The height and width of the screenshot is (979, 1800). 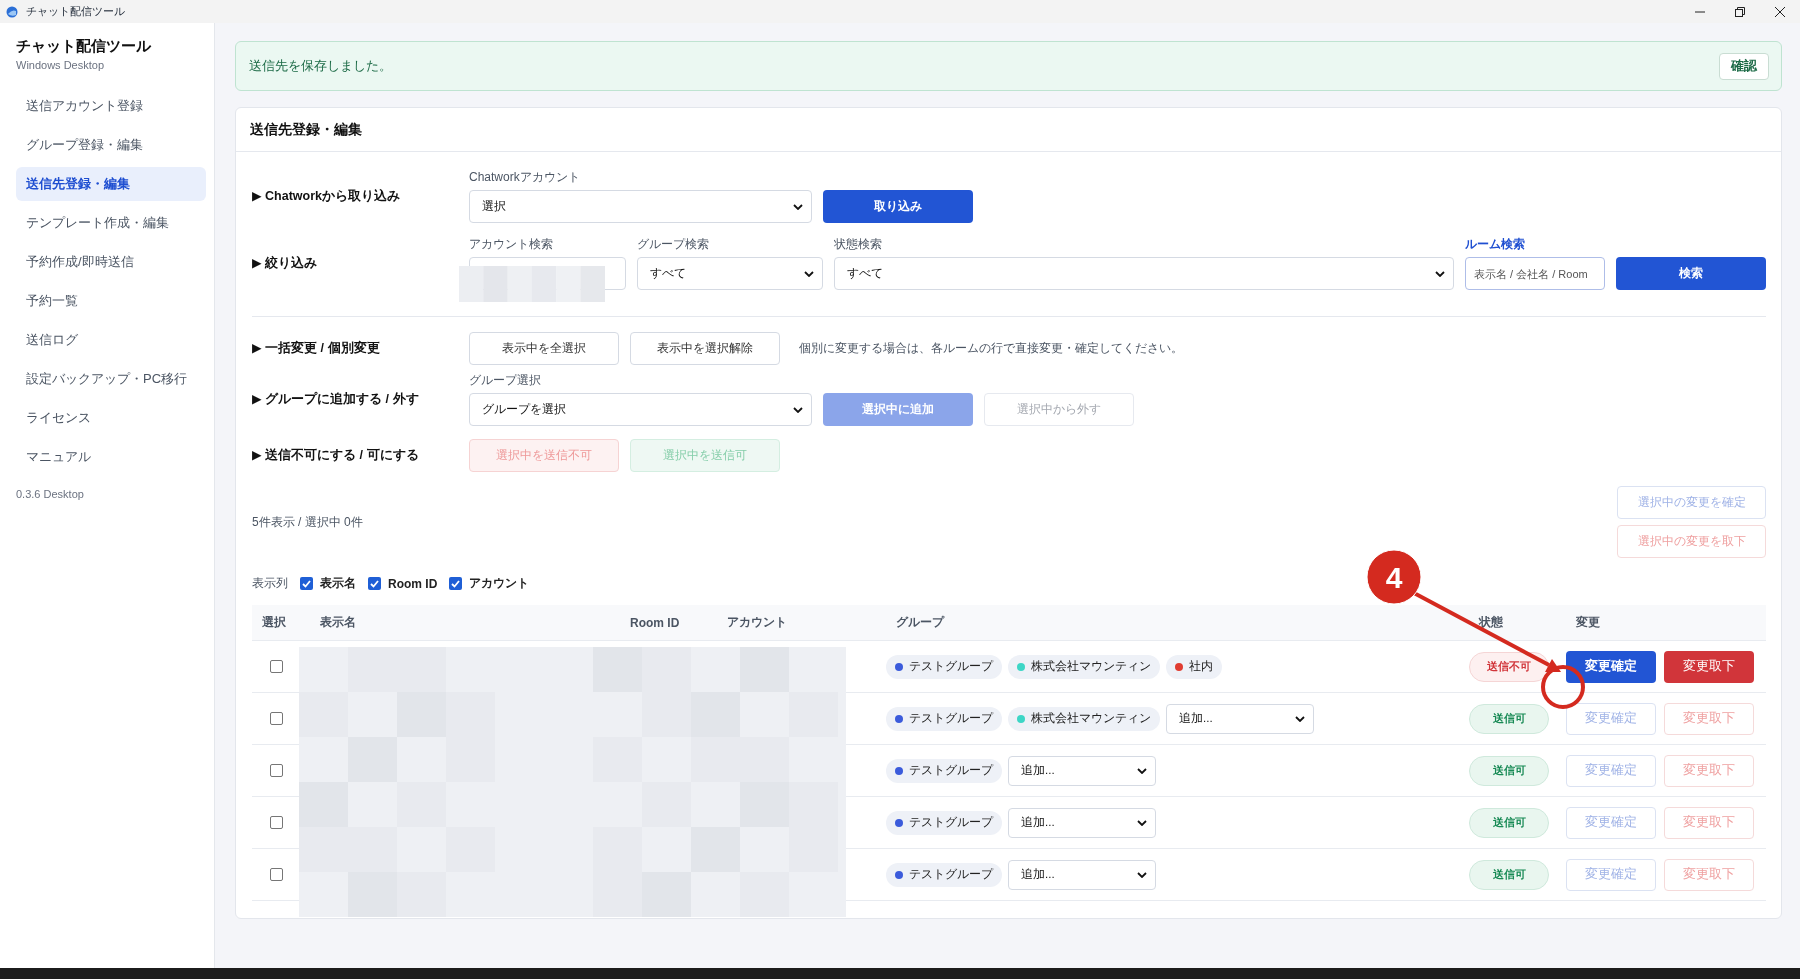 I want to click on section-label: ▶ 絞り込み, so click(x=285, y=263).